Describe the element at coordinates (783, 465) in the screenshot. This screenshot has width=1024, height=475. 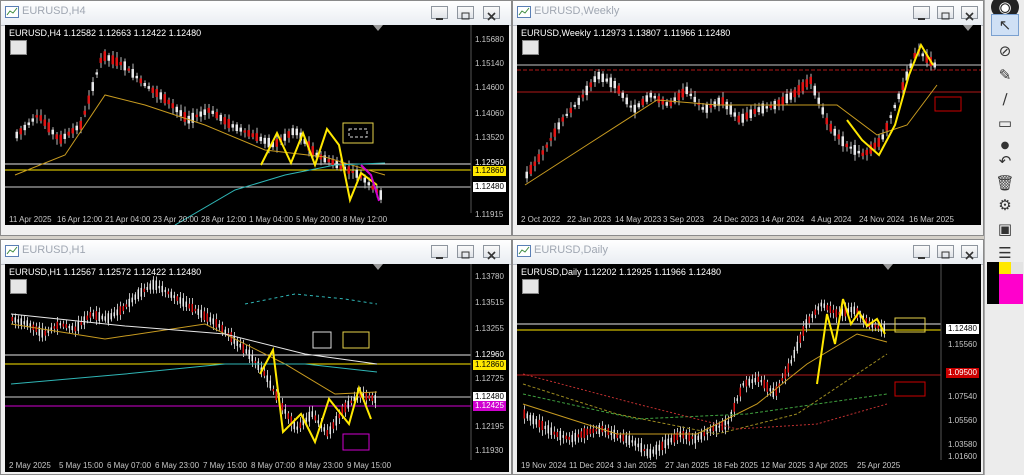
I see `time-label: 12 Mar 2025` at that location.